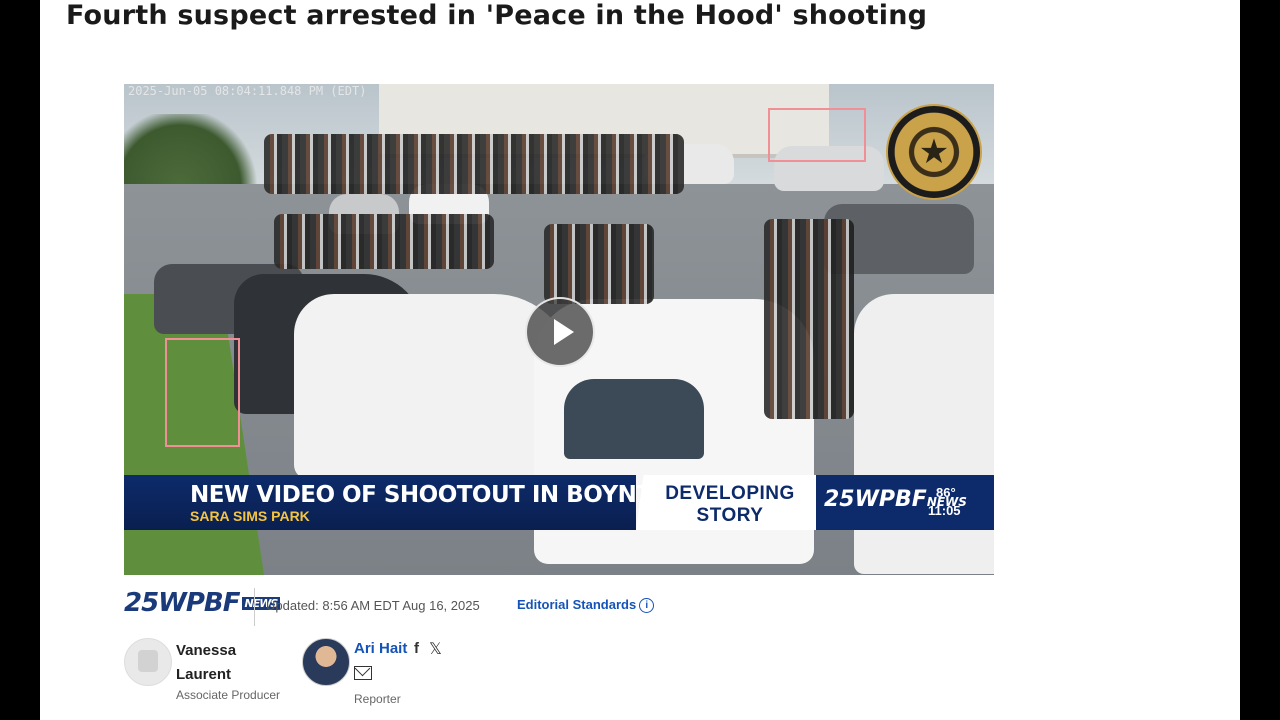 The height and width of the screenshot is (720, 1280). What do you see at coordinates (647, 606) in the screenshot?
I see `info-icon: i` at bounding box center [647, 606].